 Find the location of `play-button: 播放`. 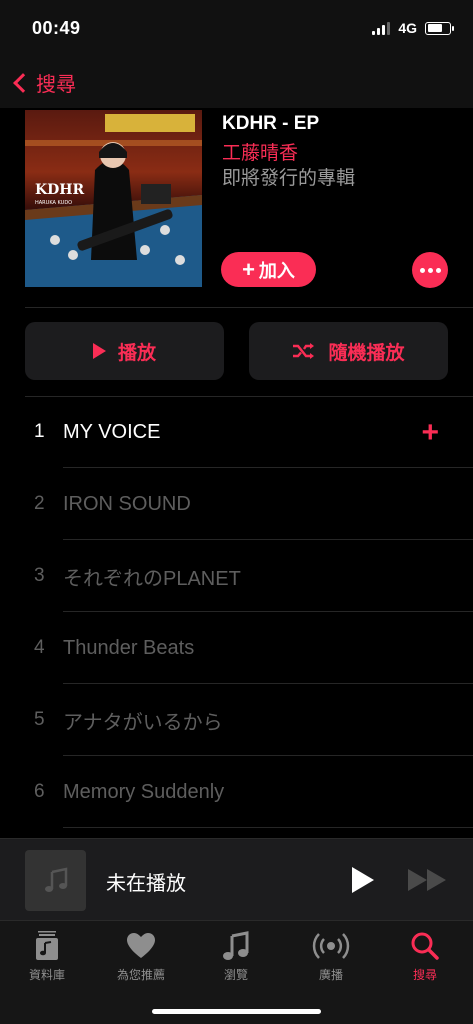

play-button: 播放 is located at coordinates (124, 351).